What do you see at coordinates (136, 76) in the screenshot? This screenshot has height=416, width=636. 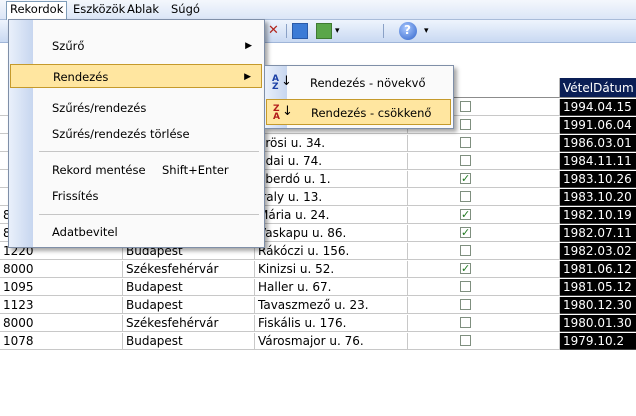 I see `menu-item-sort: Rendezés ▶` at bounding box center [136, 76].